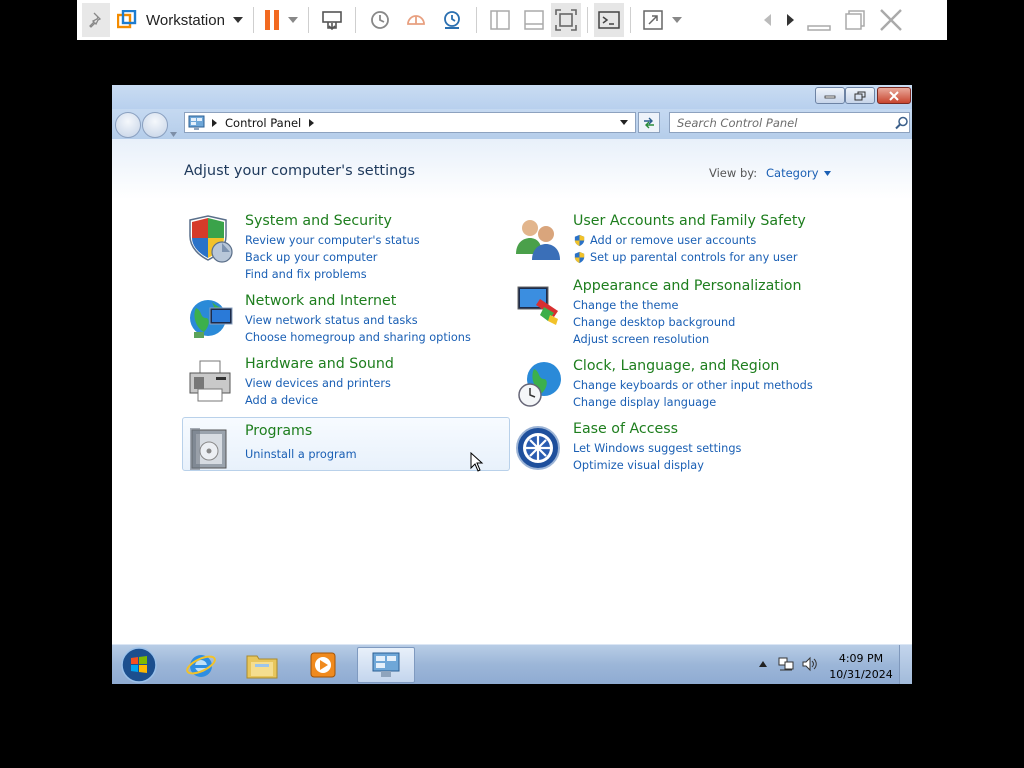  Describe the element at coordinates (689, 221) in the screenshot. I see `category-title: User Accounts and Family Safety` at that location.